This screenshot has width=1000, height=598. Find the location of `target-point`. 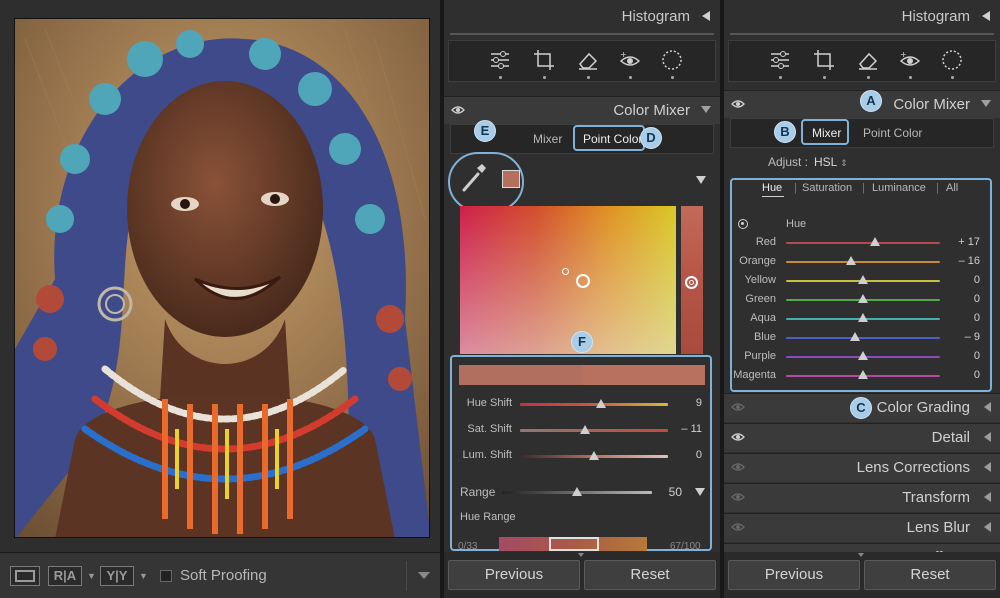

target-point is located at coordinates (583, 281).